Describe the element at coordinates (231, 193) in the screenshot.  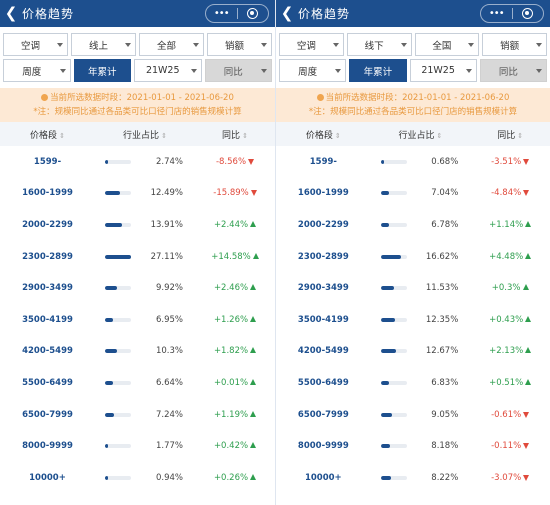
I see `yoy-value: -15.89%` at that location.